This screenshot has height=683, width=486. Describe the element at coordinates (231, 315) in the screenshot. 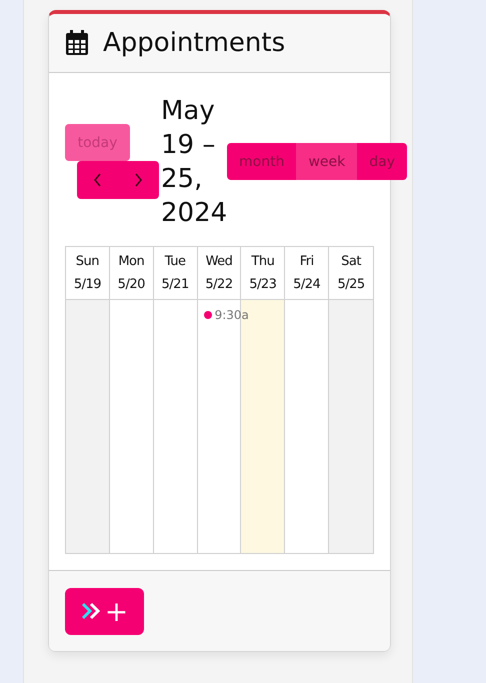

I see `event-time: 9:30a` at that location.